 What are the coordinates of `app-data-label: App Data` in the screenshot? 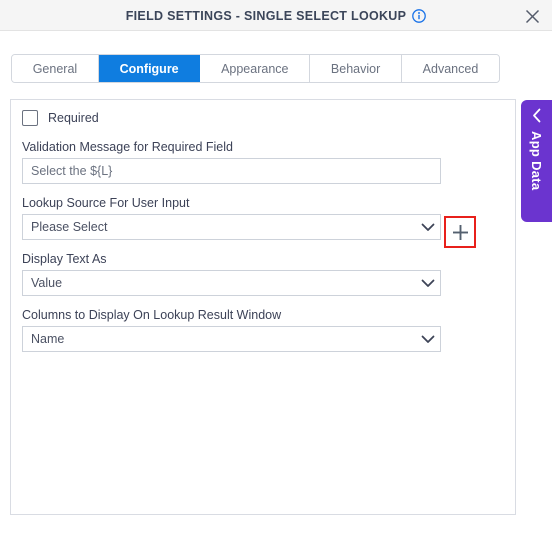 It's located at (536, 161).